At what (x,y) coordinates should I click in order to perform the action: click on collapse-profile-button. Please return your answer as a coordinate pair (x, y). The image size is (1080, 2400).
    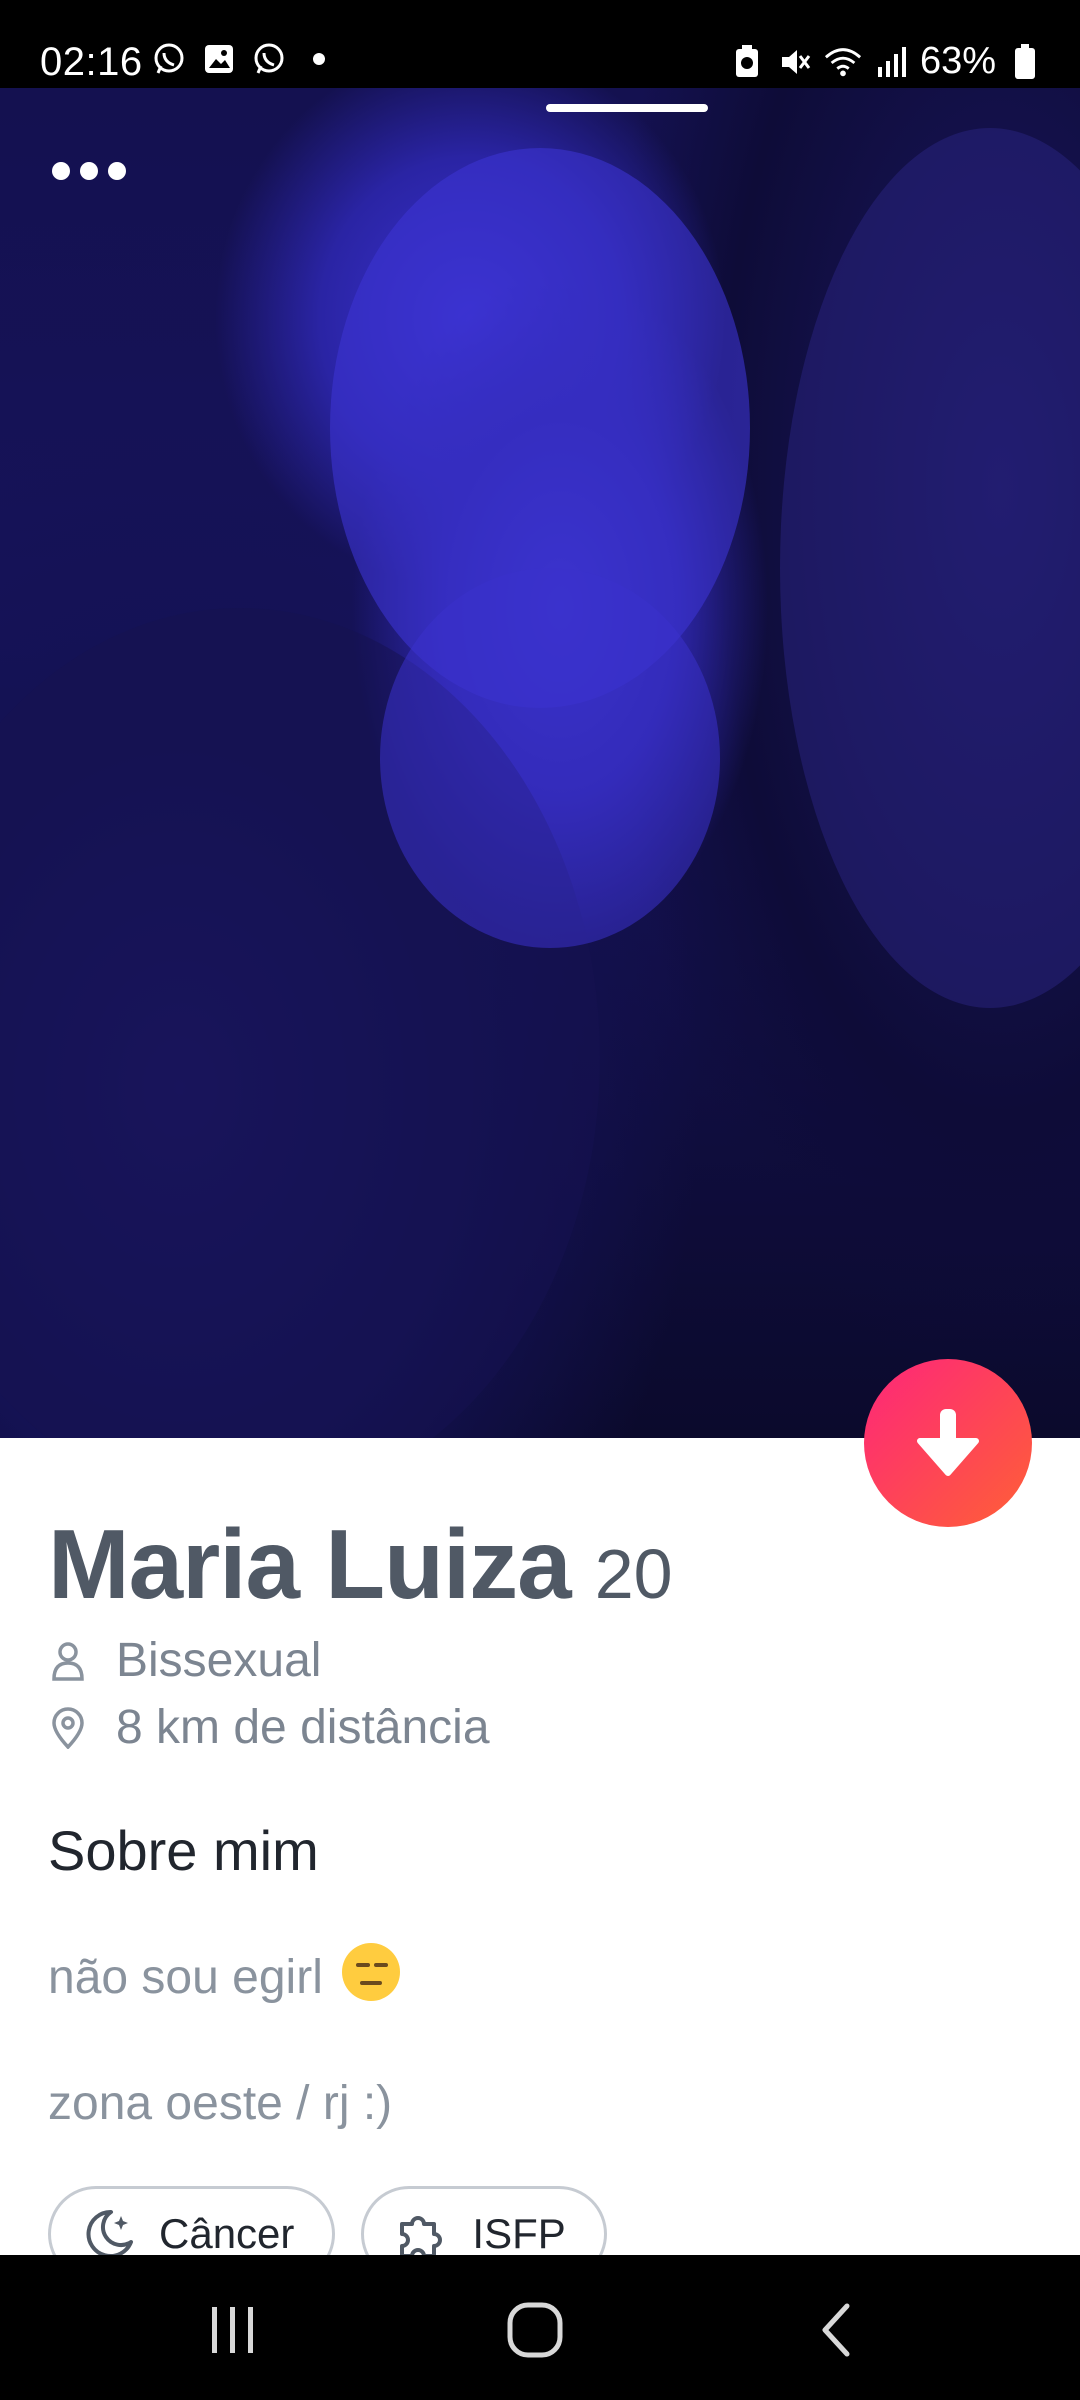
    Looking at the image, I should click on (948, 1443).